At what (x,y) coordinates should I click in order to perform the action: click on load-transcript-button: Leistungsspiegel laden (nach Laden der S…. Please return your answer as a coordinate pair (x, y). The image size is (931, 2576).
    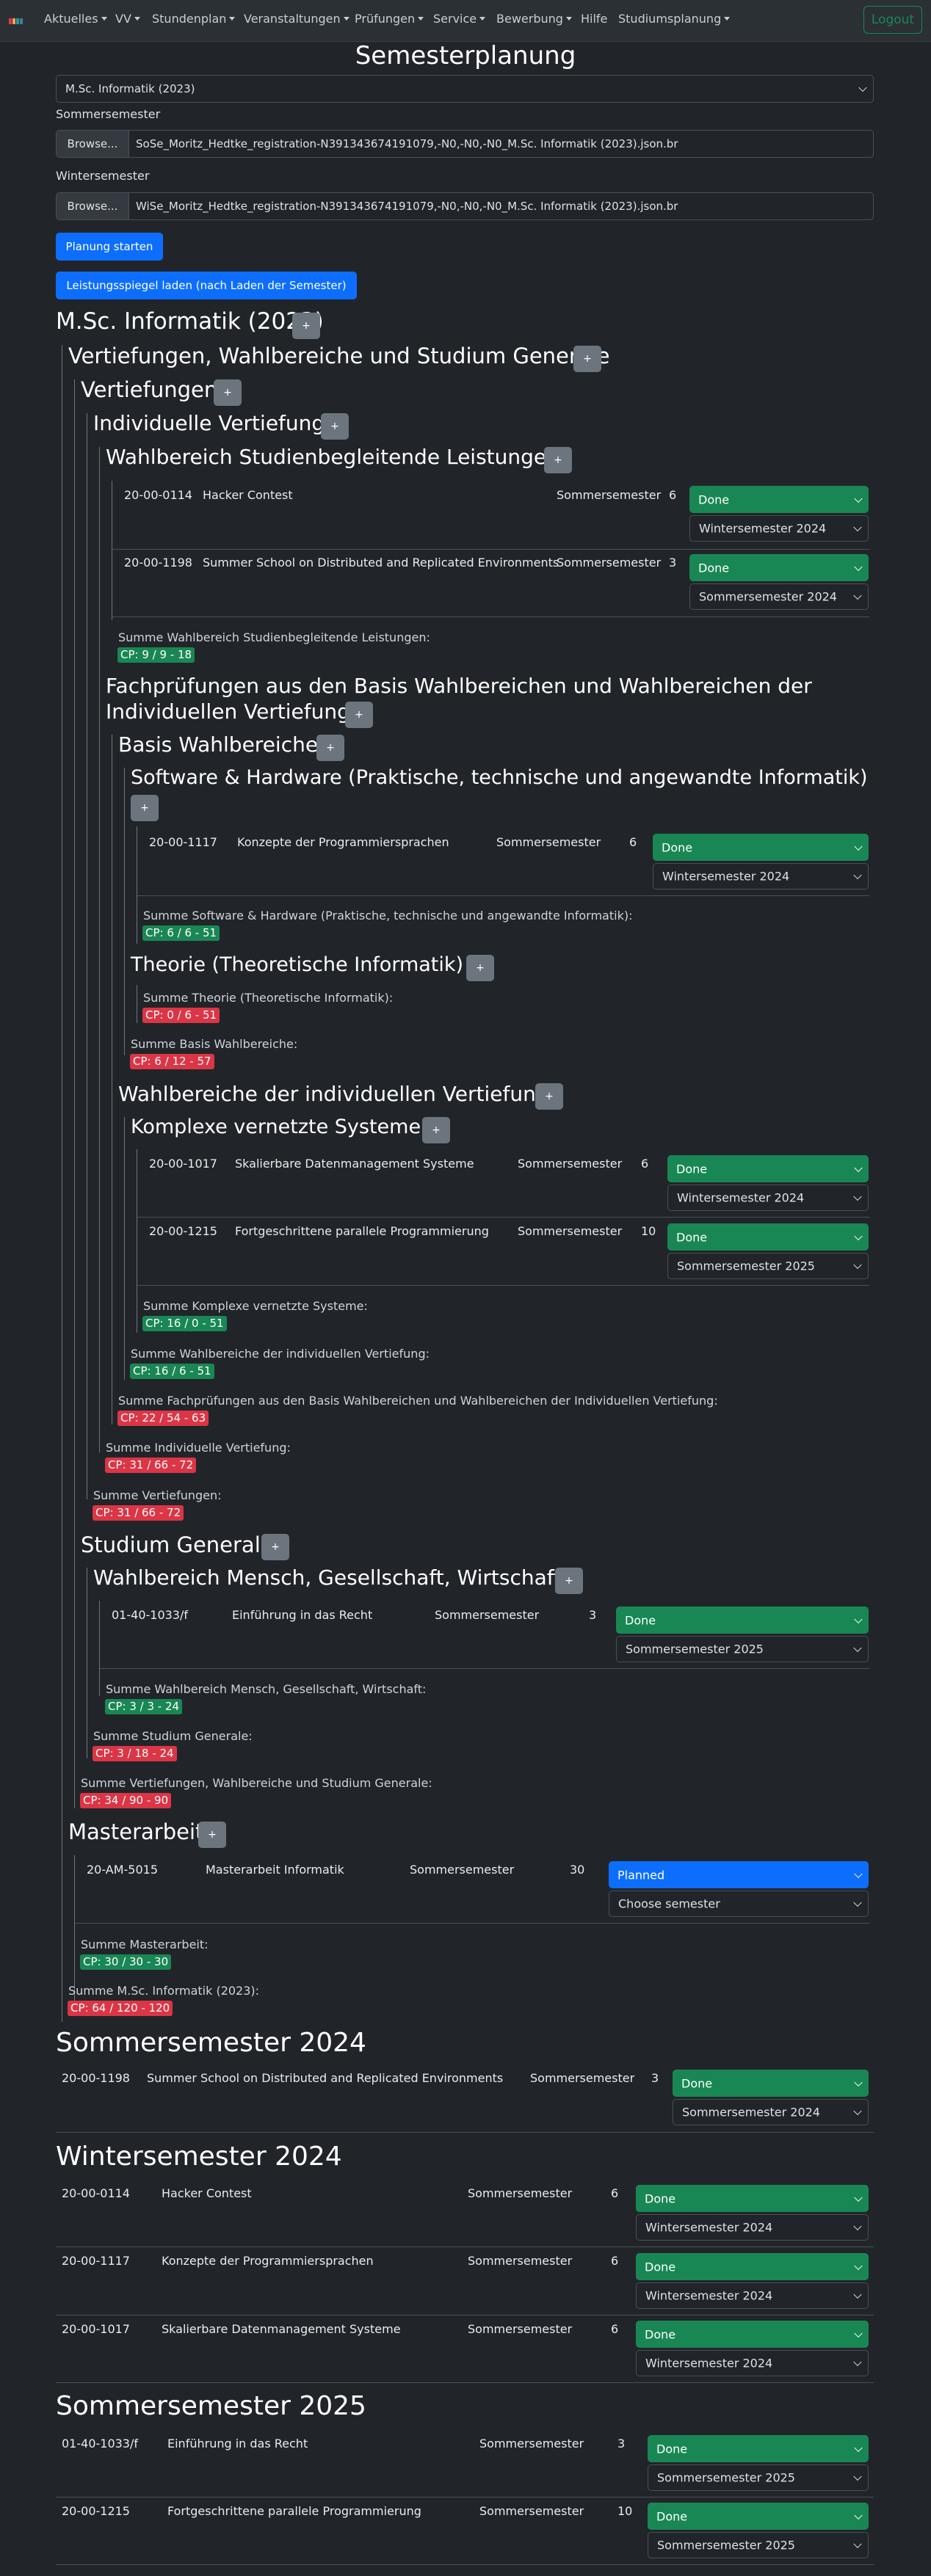
    Looking at the image, I should click on (207, 285).